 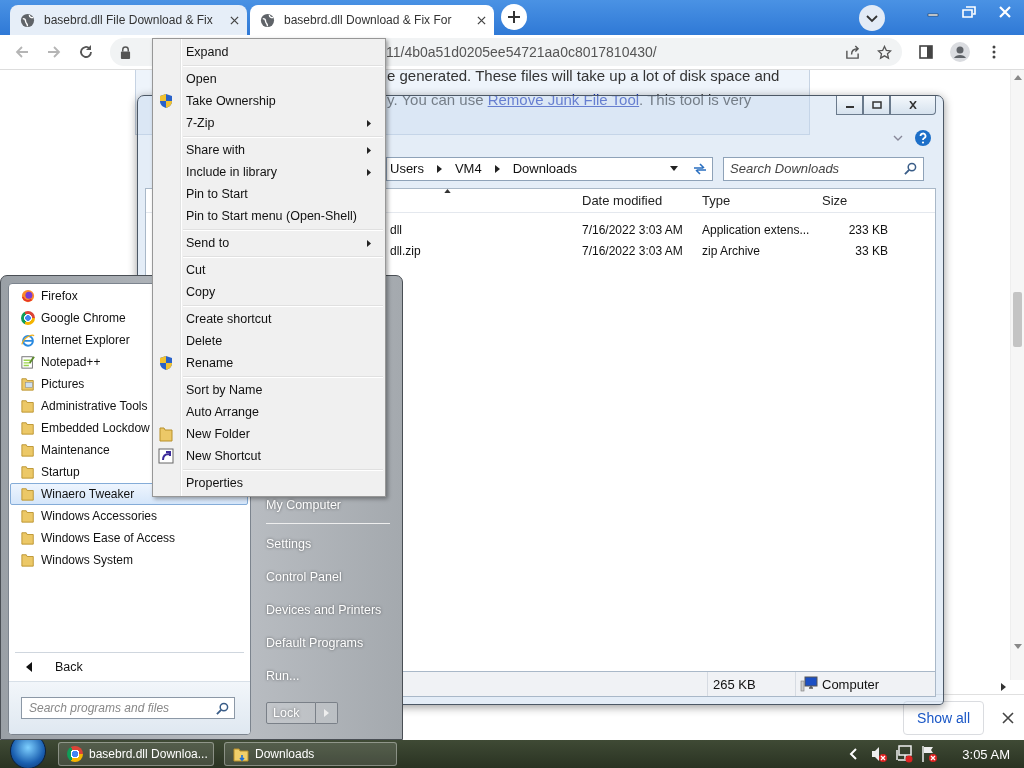 I want to click on profile-icon, so click(x=960, y=52).